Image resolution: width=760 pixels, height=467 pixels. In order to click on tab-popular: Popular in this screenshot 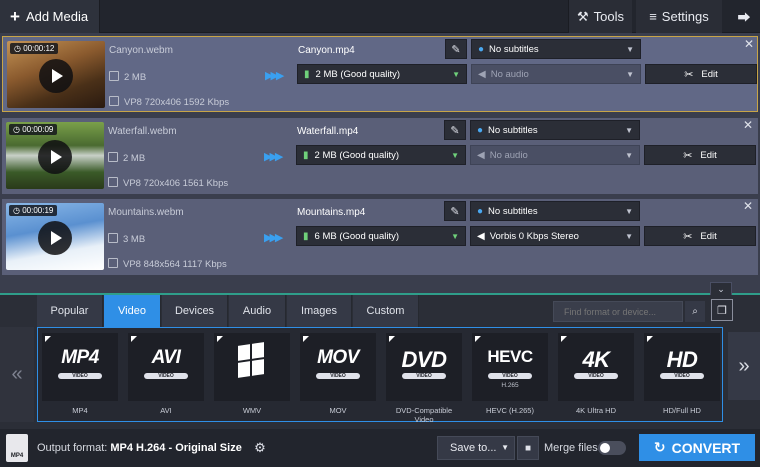, I will do `click(70, 311)`.